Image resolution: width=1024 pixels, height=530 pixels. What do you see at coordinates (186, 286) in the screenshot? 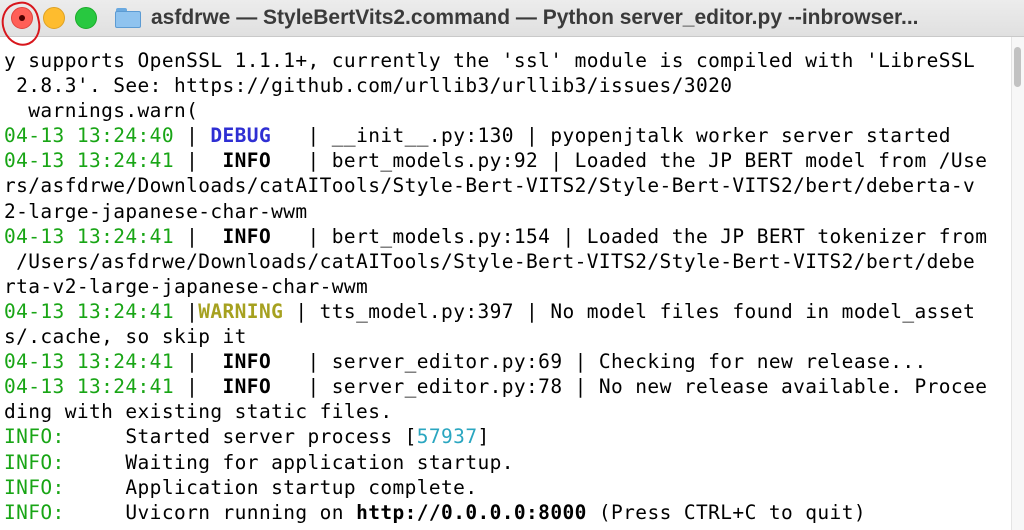
I see `log-message: rta-v2-large-japanese-char-wwm` at bounding box center [186, 286].